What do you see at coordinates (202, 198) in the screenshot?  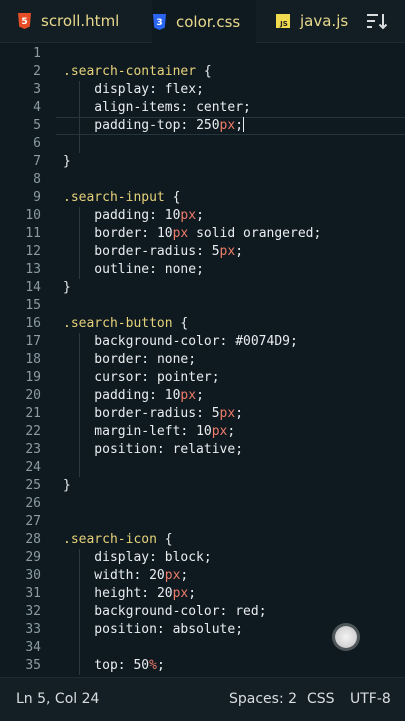 I see `code-line: 9 .search-input {` at bounding box center [202, 198].